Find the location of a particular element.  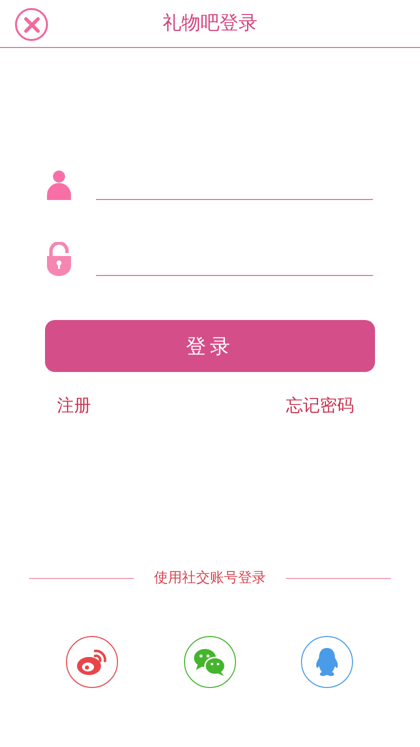

user-icon is located at coordinates (59, 185).